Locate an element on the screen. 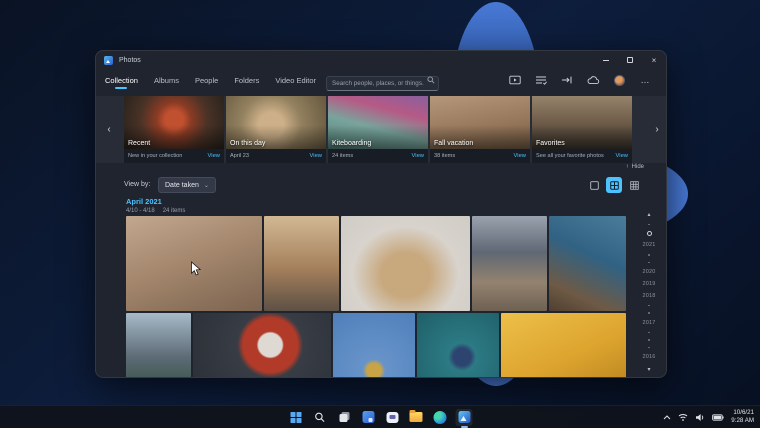  chevron-down-icon: ⌄ is located at coordinates (206, 185).